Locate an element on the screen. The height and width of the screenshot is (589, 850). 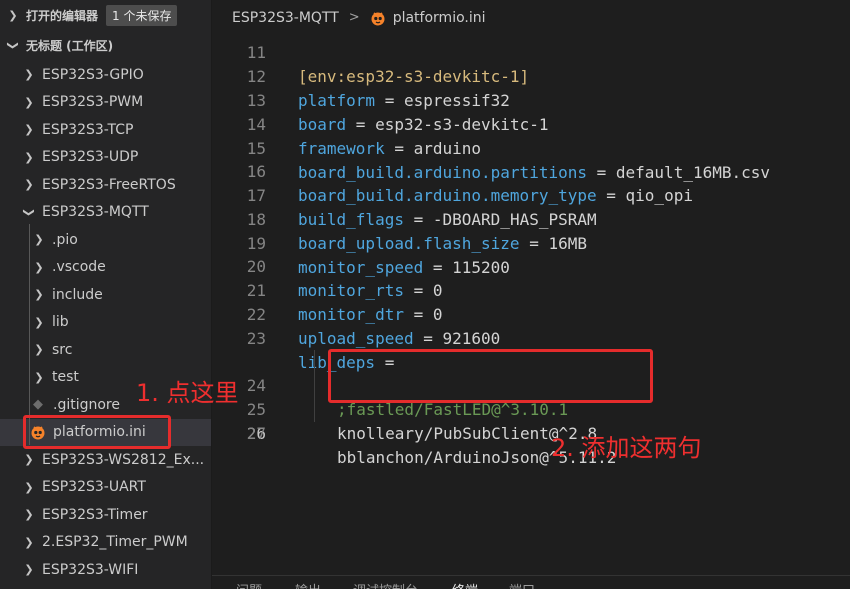
code-line: 19 monitor_speed = 115200 is located at coordinates (531, 242).